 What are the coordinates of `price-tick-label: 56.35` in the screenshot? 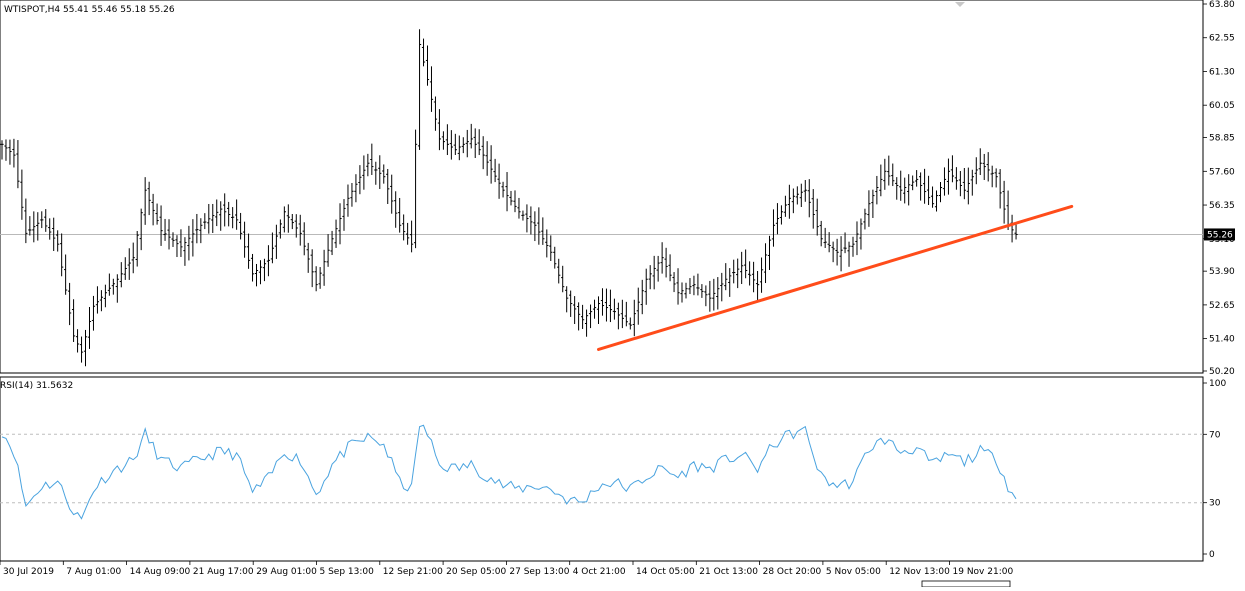 It's located at (1222, 206).